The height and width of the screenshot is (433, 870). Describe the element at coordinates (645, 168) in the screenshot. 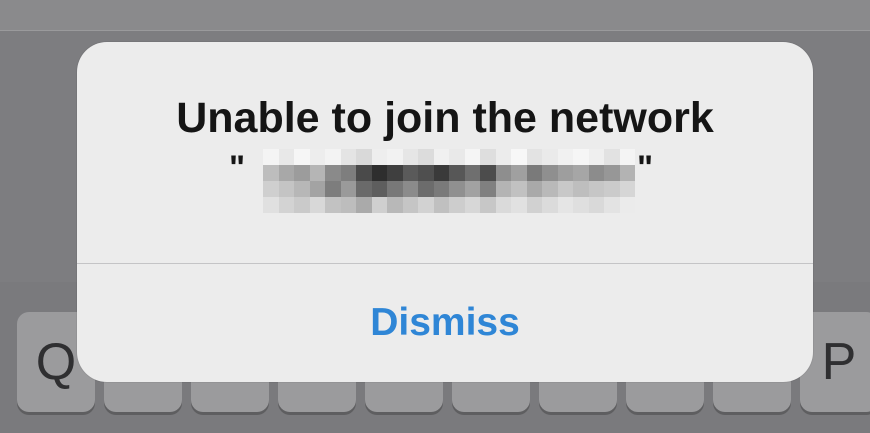

I see `network-close-quote: "` at that location.